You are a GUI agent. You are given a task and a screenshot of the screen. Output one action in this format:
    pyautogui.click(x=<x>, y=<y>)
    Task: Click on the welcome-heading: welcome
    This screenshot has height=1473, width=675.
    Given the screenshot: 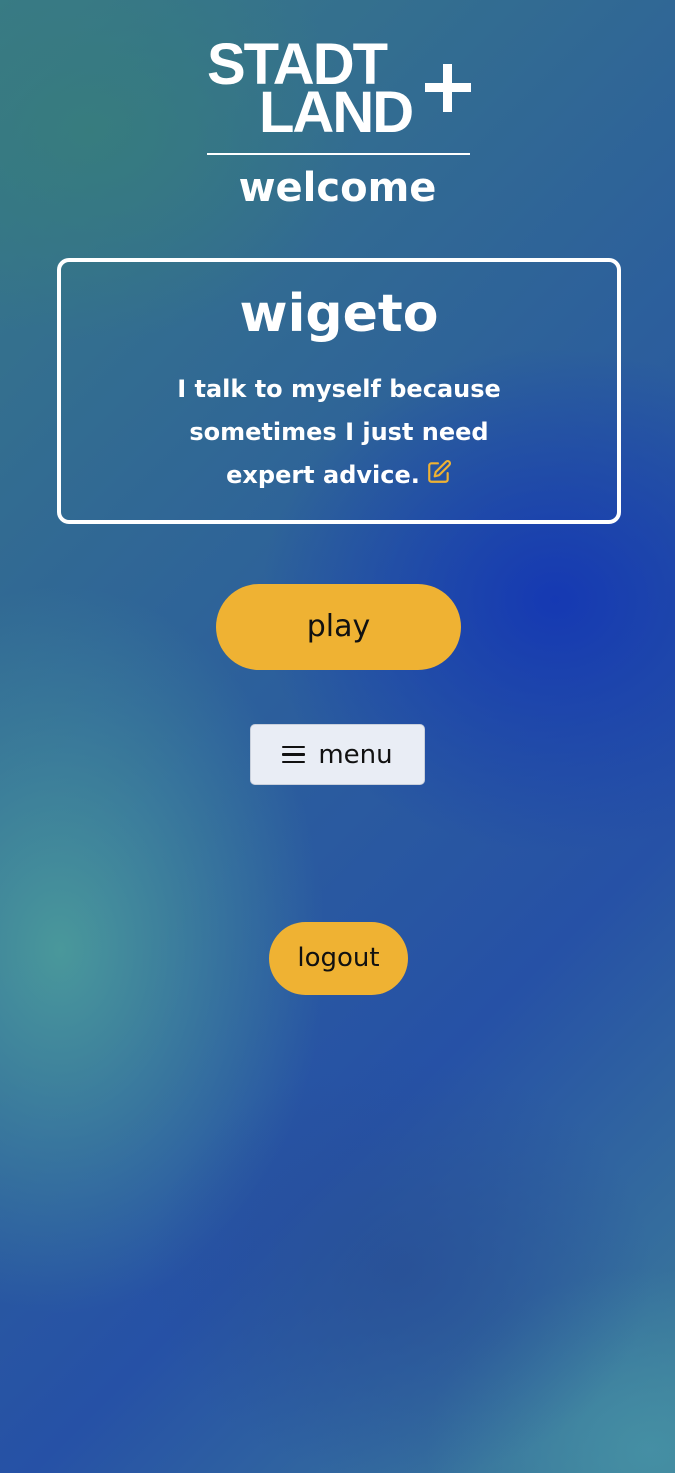 What is the action you would take?
    pyautogui.click(x=337, y=188)
    